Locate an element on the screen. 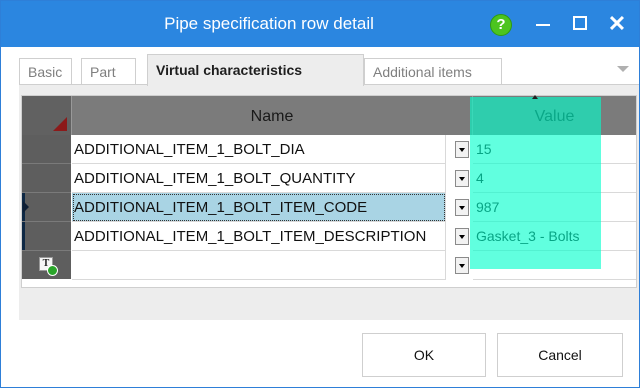  new-row-header: T is located at coordinates (46, 265).